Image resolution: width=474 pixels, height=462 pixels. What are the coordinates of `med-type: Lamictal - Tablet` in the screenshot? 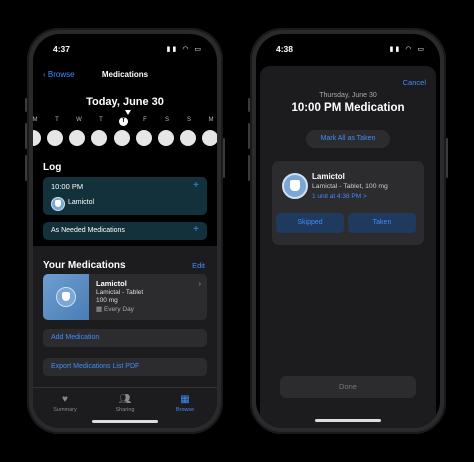 It's located at (120, 292).